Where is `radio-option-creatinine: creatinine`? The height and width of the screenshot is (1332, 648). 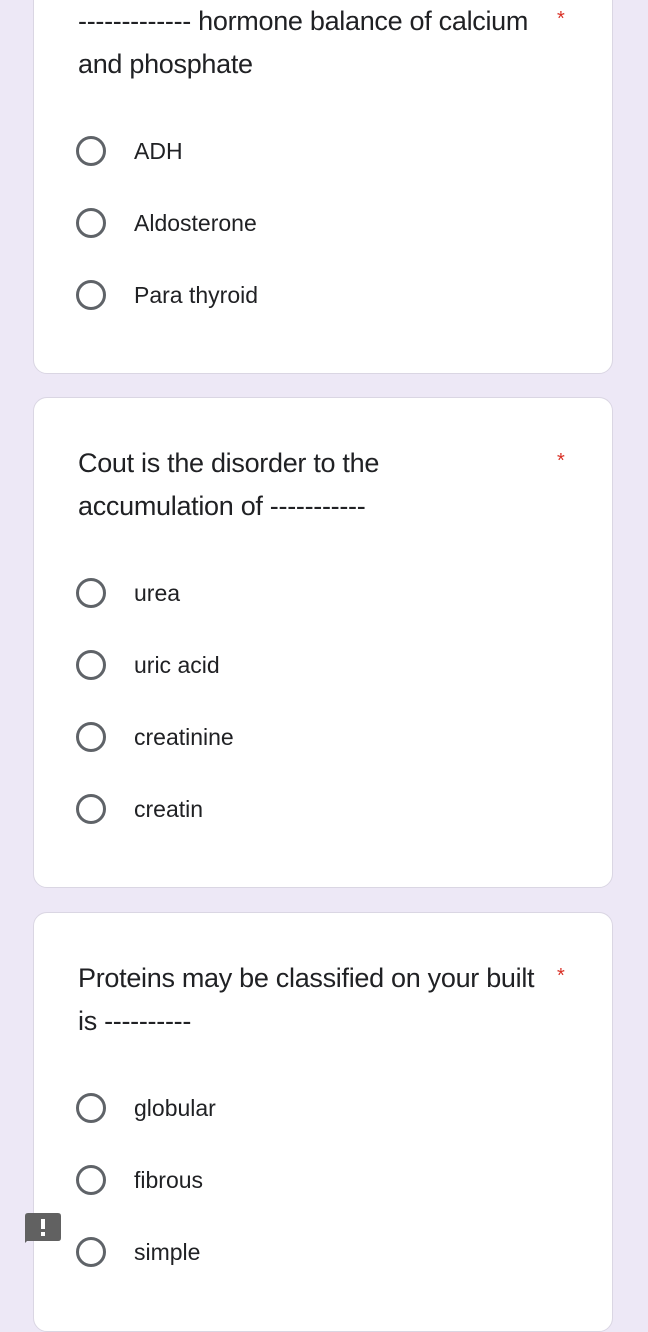 radio-option-creatinine: creatinine is located at coordinates (155, 737).